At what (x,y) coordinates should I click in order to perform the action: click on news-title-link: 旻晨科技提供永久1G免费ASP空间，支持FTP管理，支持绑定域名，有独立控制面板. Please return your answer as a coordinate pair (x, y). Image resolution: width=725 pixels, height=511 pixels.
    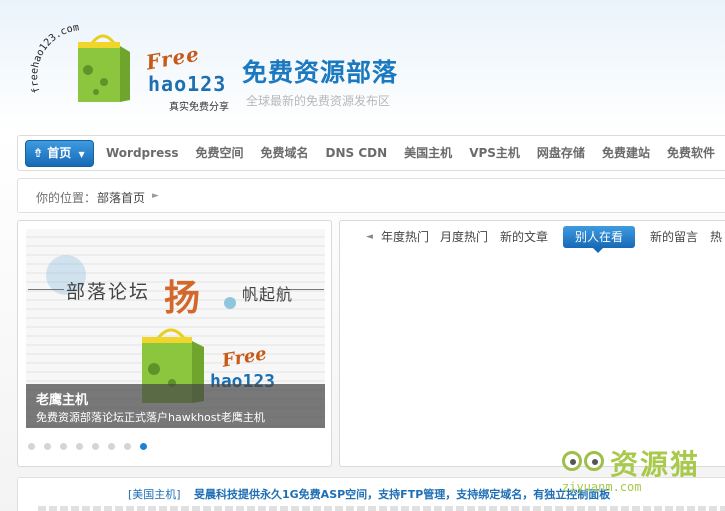
    Looking at the image, I should click on (402, 494).